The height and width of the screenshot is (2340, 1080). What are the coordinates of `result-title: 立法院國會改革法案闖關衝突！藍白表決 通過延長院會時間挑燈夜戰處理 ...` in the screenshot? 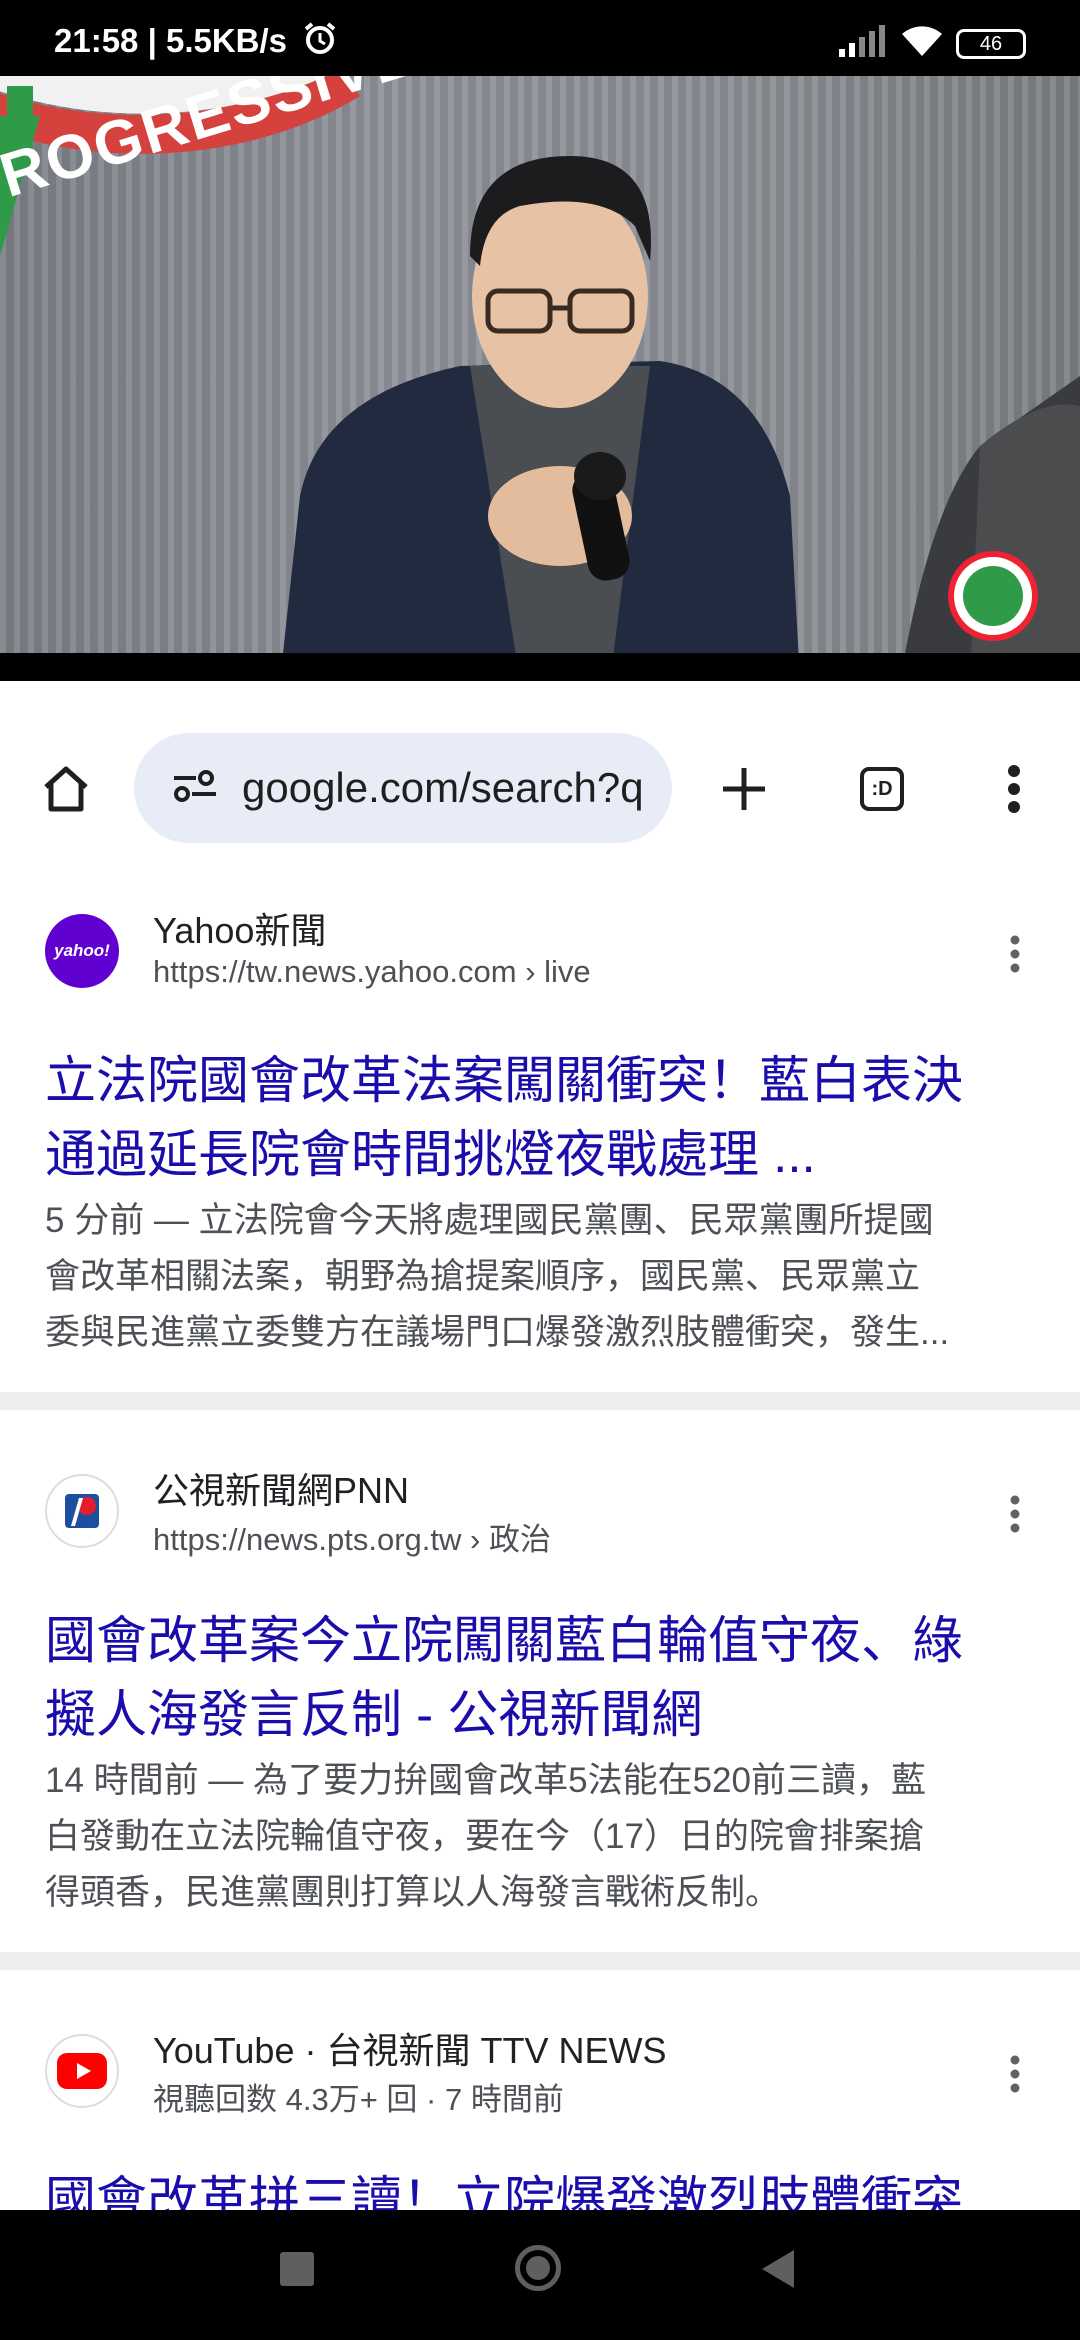 It's located at (545, 1118).